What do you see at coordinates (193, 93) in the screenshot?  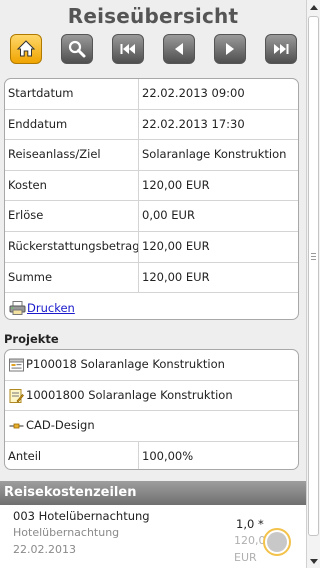 I see `summary-value: 22.02.2013 09:00` at bounding box center [193, 93].